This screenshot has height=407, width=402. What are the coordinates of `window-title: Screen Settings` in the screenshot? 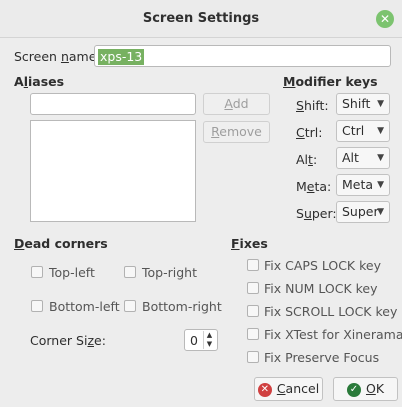 It's located at (201, 18).